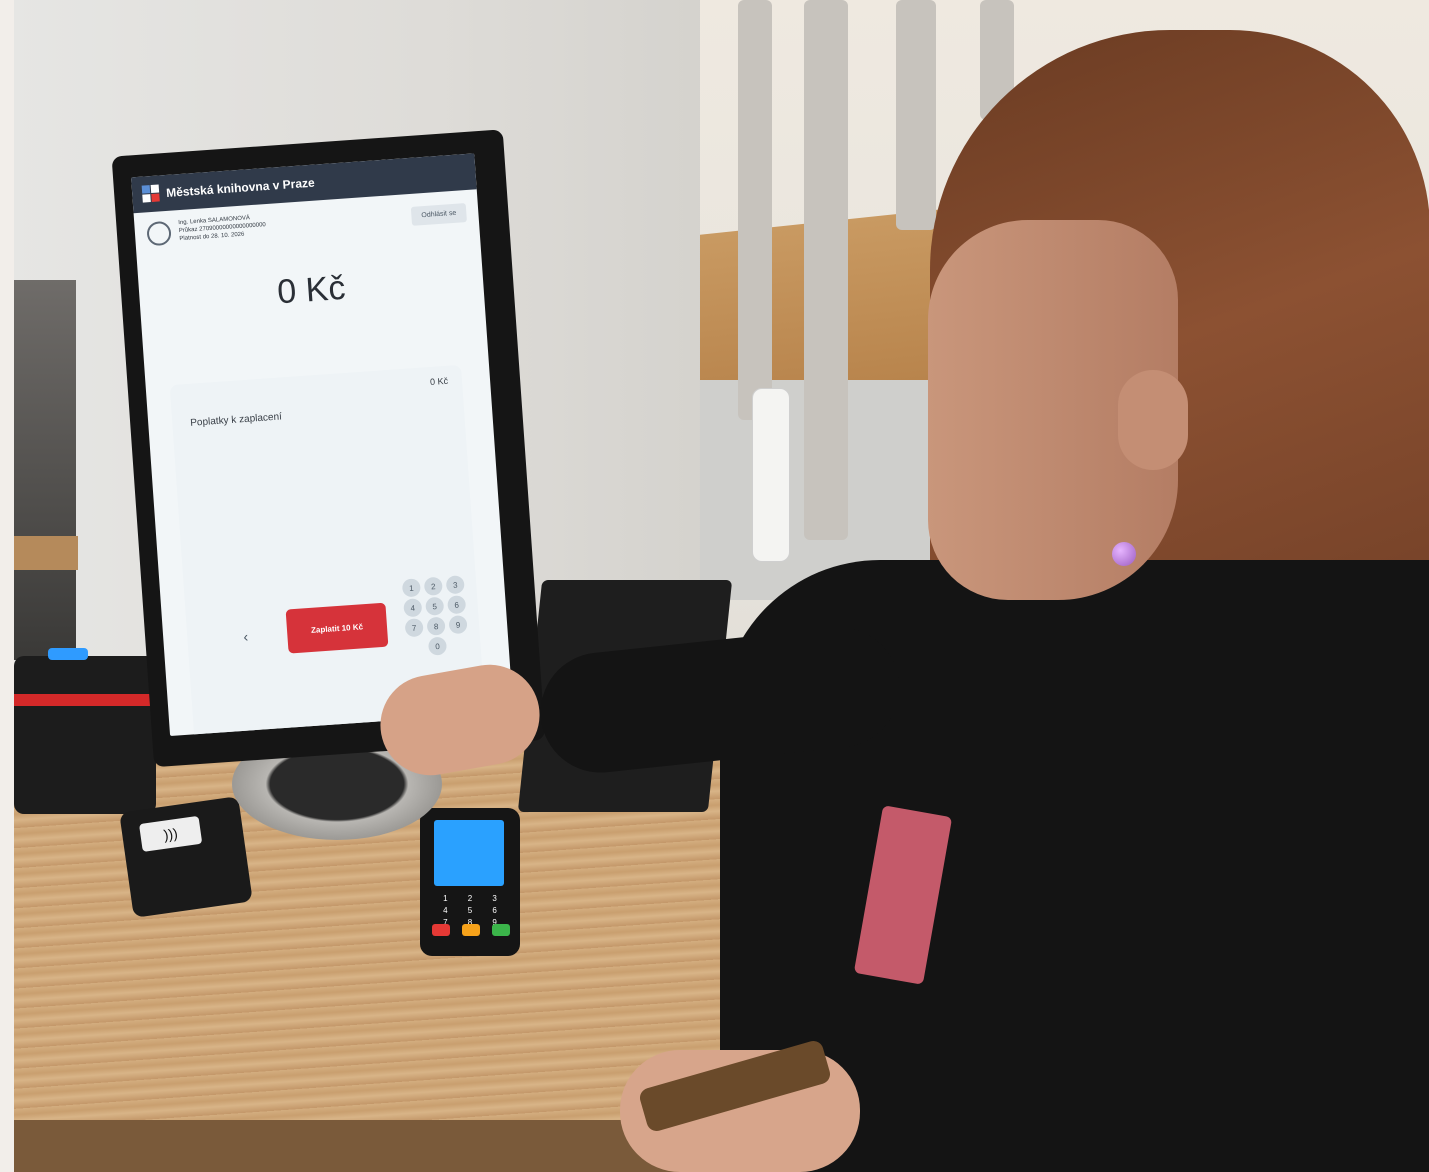 The image size is (1429, 1172). Describe the element at coordinates (170, 833) in the screenshot. I see `contactless-icon: )))` at that location.